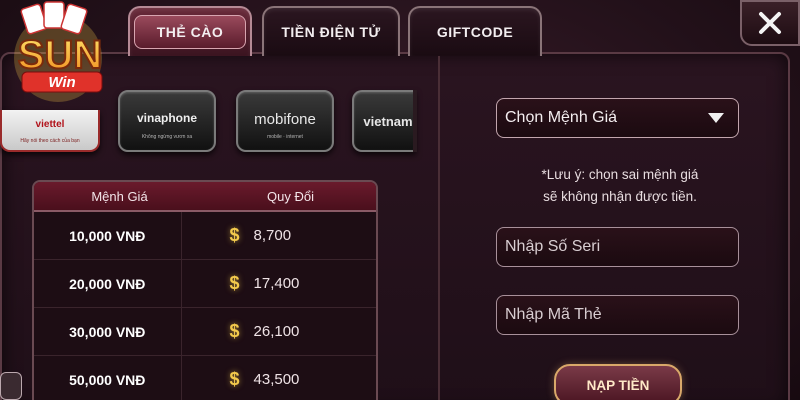 The height and width of the screenshot is (400, 800). I want to click on sunwin-logo: SUN Win, so click(58, 51).